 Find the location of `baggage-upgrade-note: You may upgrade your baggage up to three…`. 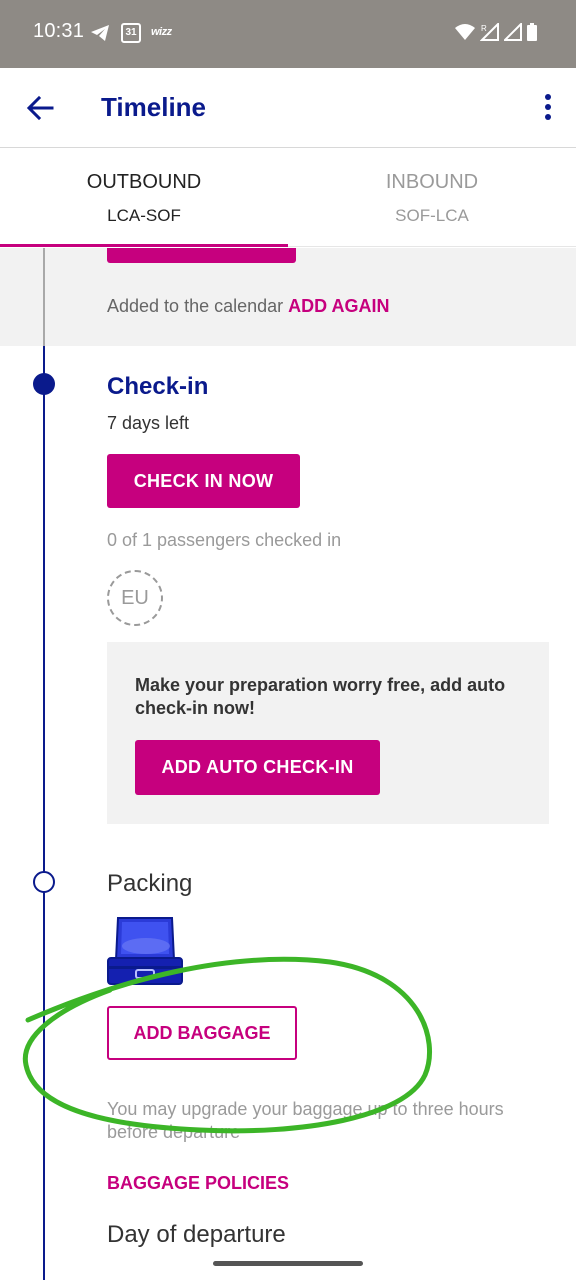

baggage-upgrade-note: You may upgrade your baggage up to three… is located at coordinates (305, 1120).